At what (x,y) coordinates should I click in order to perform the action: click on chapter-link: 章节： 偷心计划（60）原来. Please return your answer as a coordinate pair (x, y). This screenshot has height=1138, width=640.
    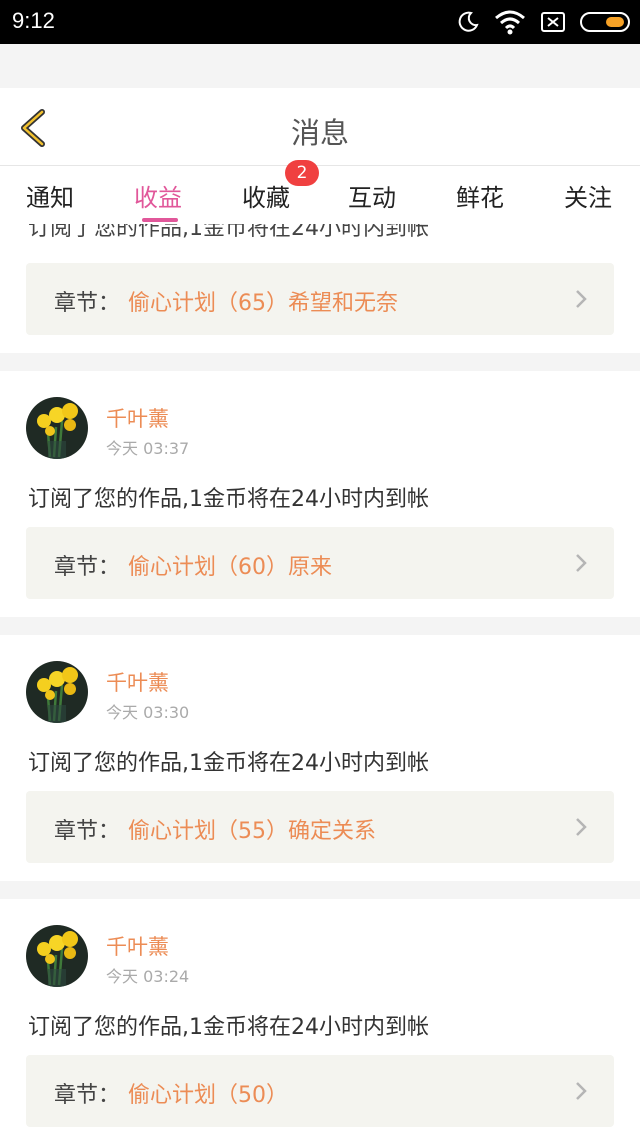
    Looking at the image, I should click on (320, 563).